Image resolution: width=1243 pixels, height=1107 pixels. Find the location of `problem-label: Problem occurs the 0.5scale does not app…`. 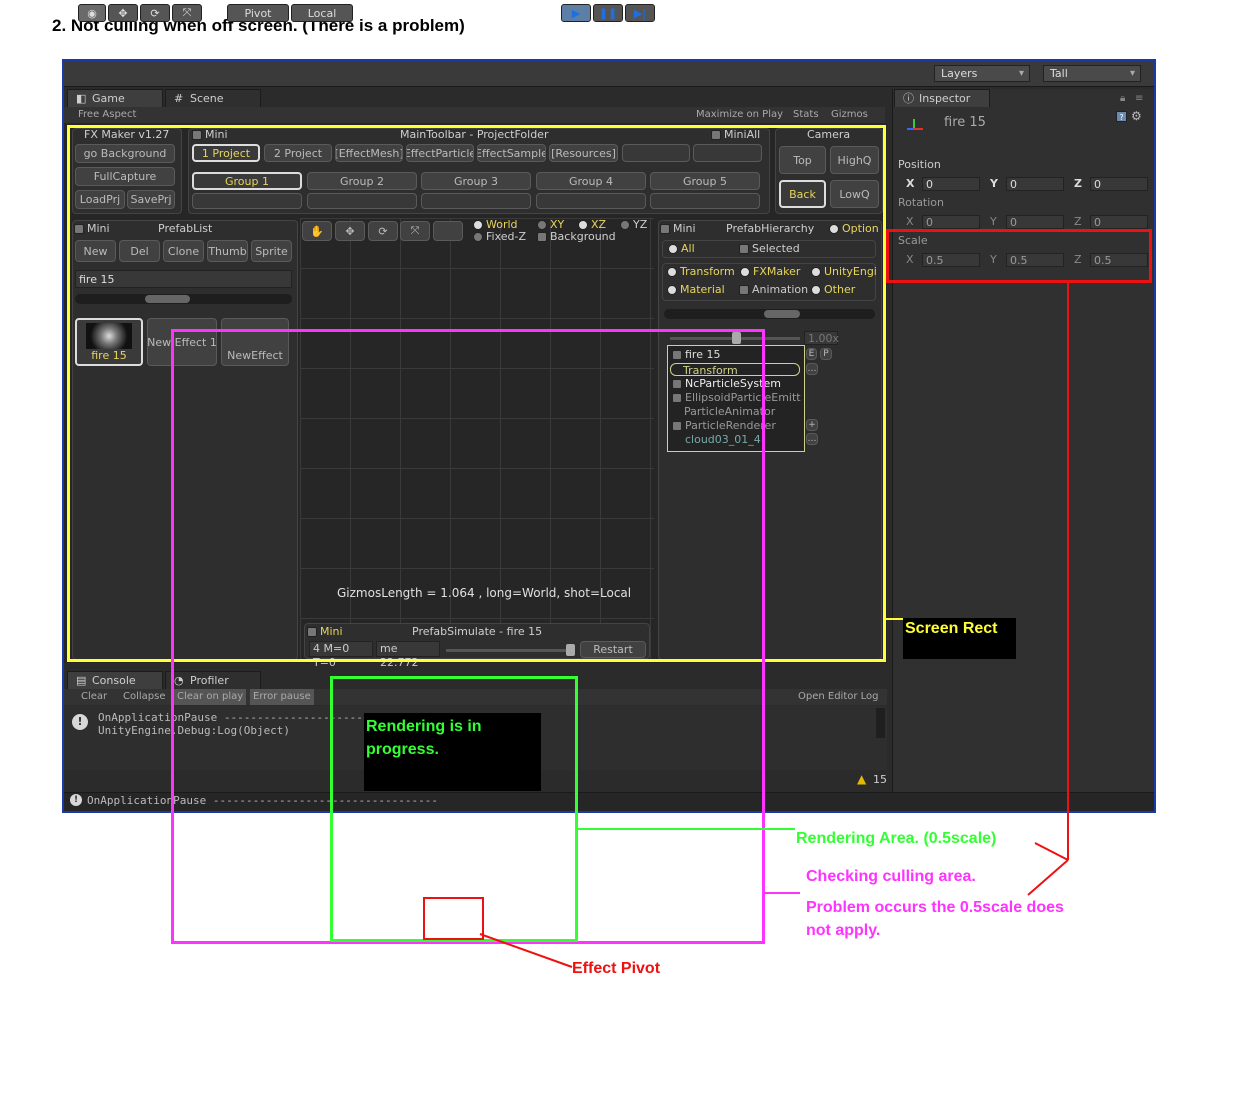

problem-label: Problem occurs the 0.5scale does not app… is located at coordinates (935, 919).